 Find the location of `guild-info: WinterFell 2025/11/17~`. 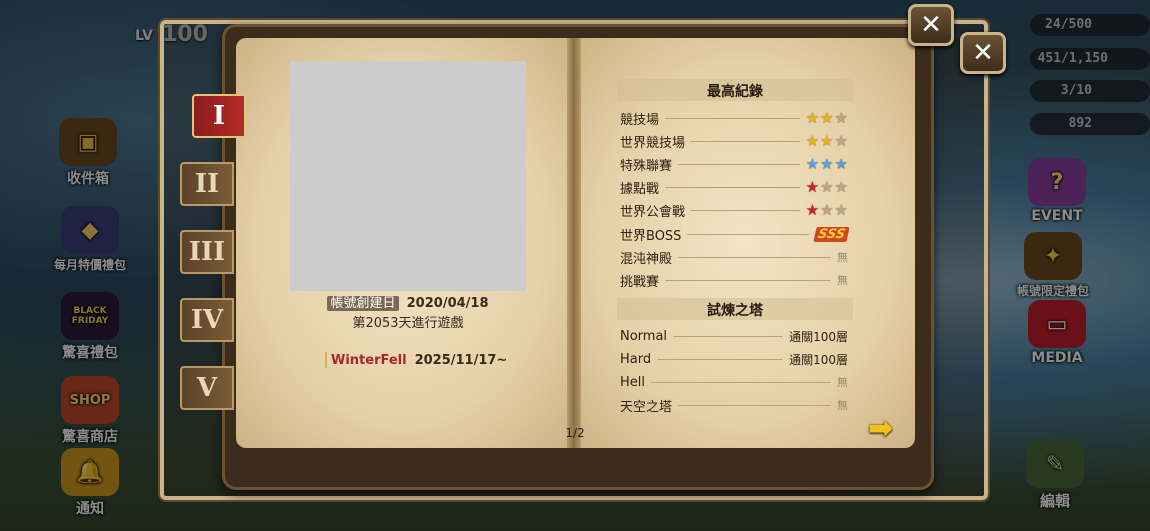

guild-info: WinterFell 2025/11/17~ is located at coordinates (416, 360).